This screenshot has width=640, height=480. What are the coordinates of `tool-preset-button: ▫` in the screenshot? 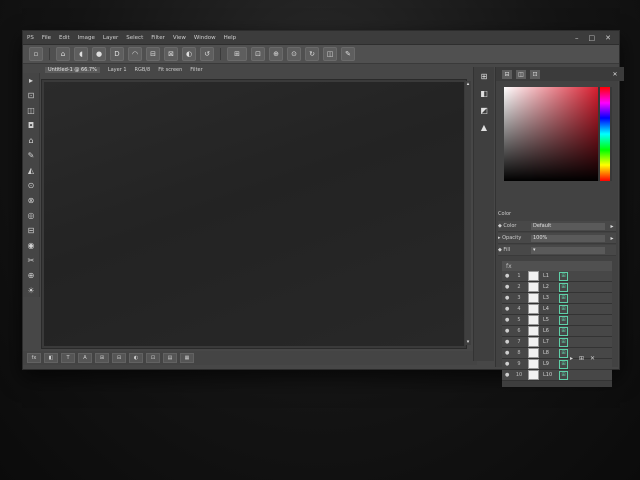 It's located at (36, 54).